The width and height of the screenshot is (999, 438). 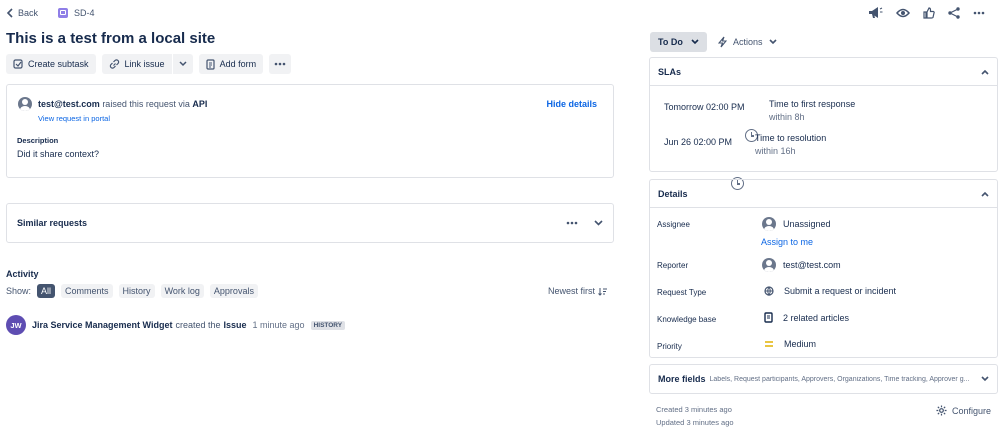 I want to click on activity-object: Issue, so click(x=235, y=325).